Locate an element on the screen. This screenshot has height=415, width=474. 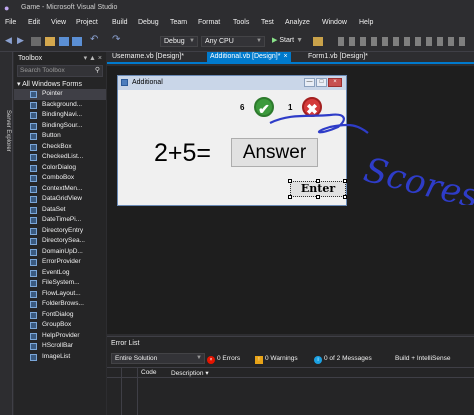
menu-window: Window is located at coordinates (334, 22).